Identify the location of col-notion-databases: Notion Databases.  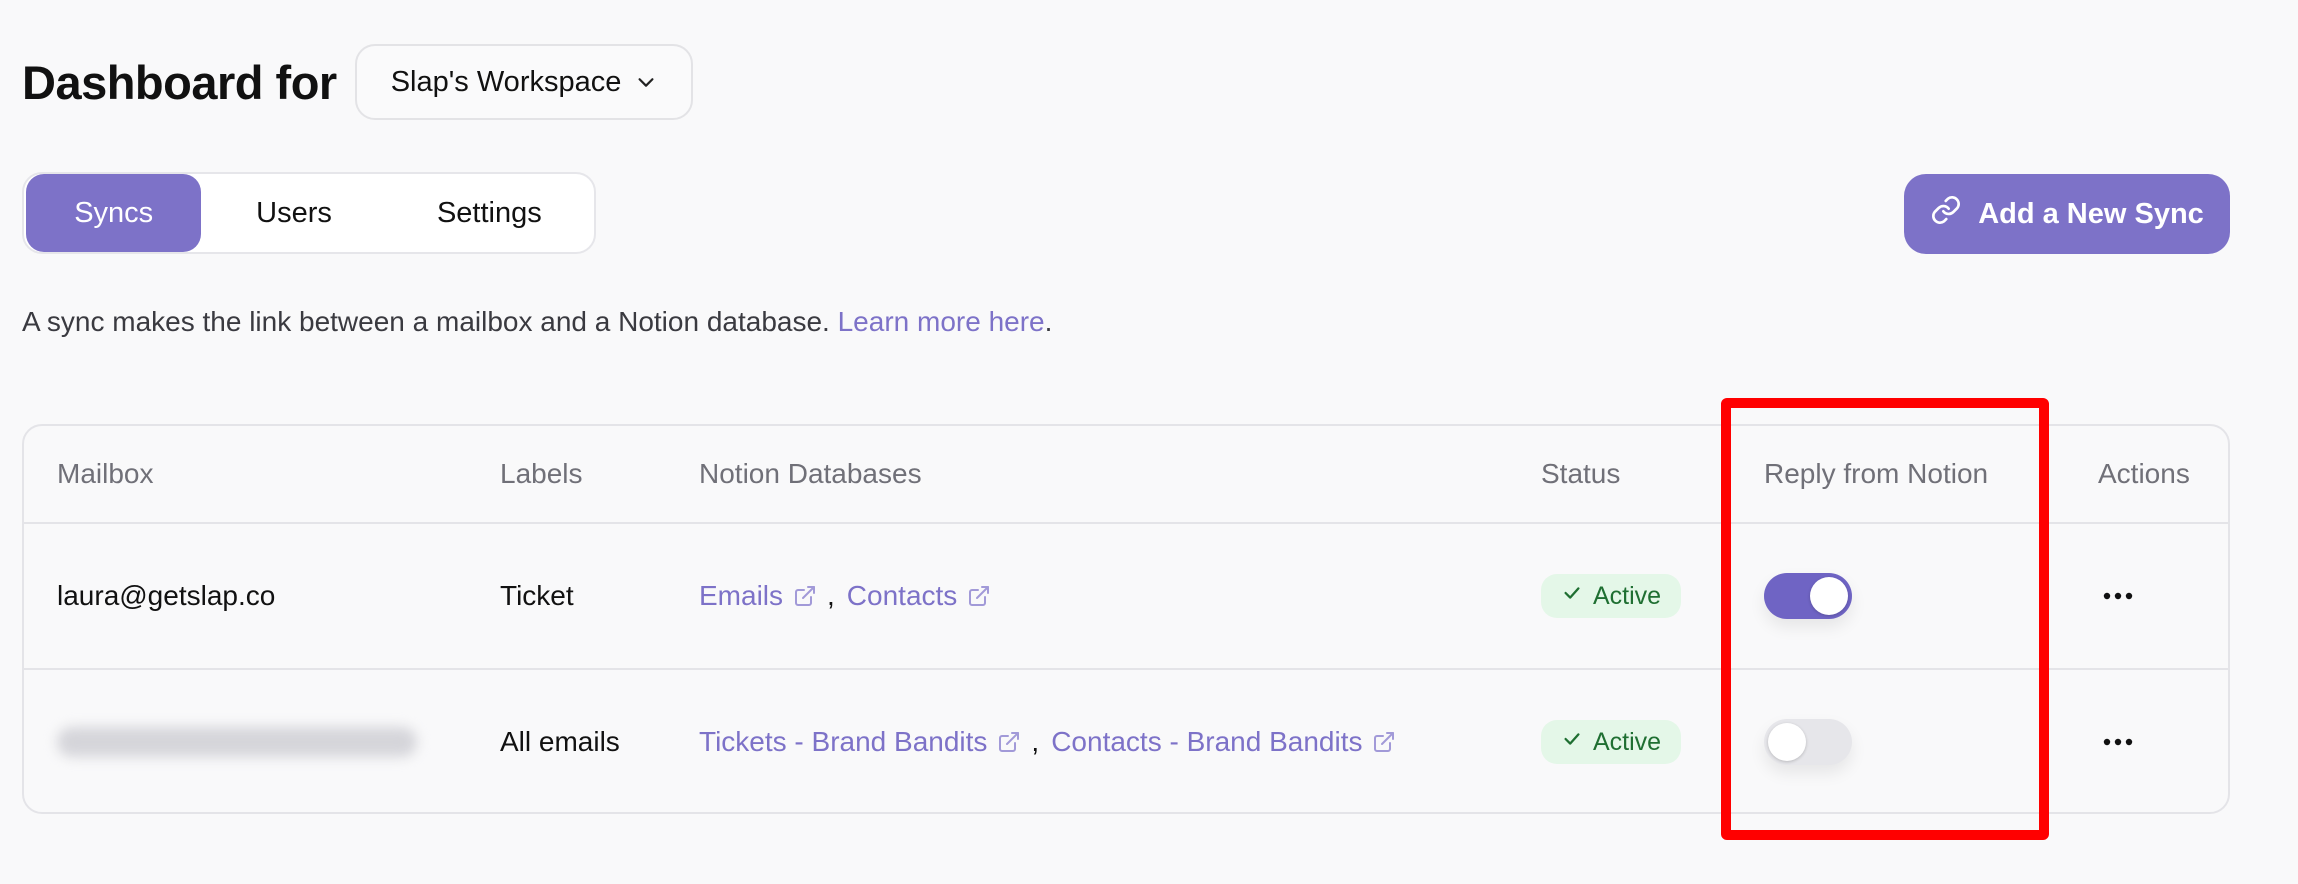
(810, 473).